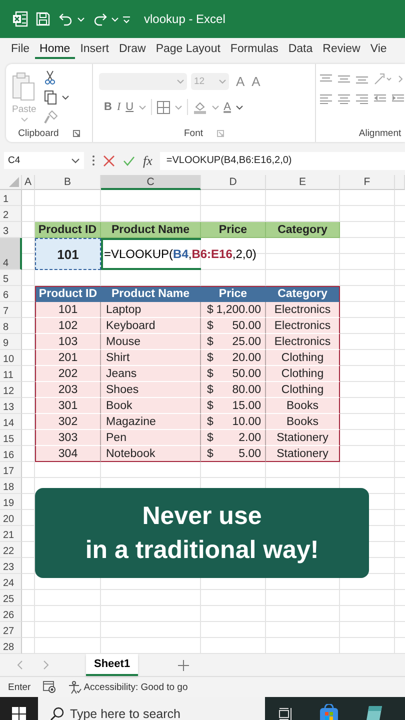 The image size is (405, 720). I want to click on row-number: 27, so click(11, 630).